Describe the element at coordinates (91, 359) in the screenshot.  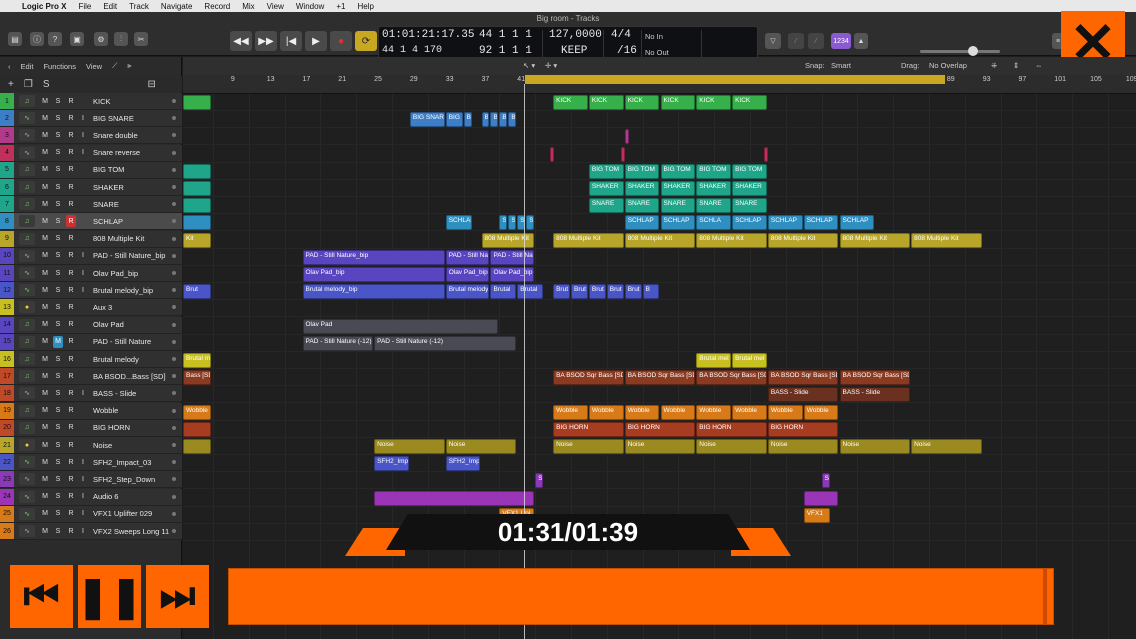
I see `track-header: 16 ♫ M S R Brutal melody` at that location.